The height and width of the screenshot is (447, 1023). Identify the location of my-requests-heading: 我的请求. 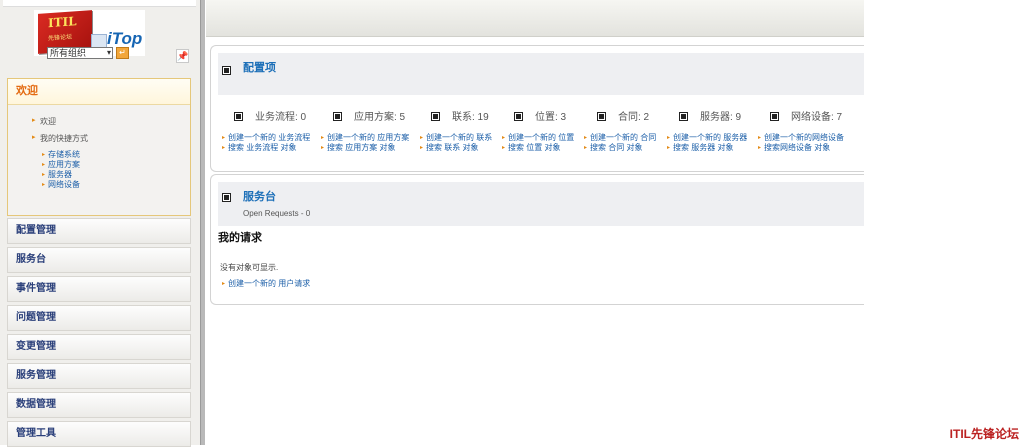
(240, 238).